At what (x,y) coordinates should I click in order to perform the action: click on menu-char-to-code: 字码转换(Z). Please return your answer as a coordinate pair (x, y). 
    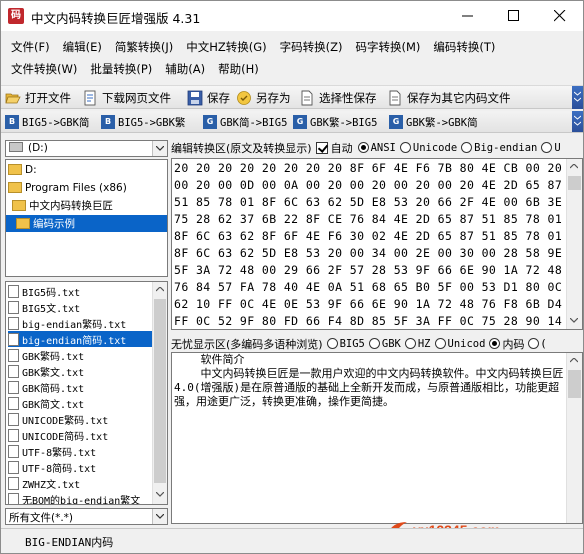
    Looking at the image, I should click on (311, 47).